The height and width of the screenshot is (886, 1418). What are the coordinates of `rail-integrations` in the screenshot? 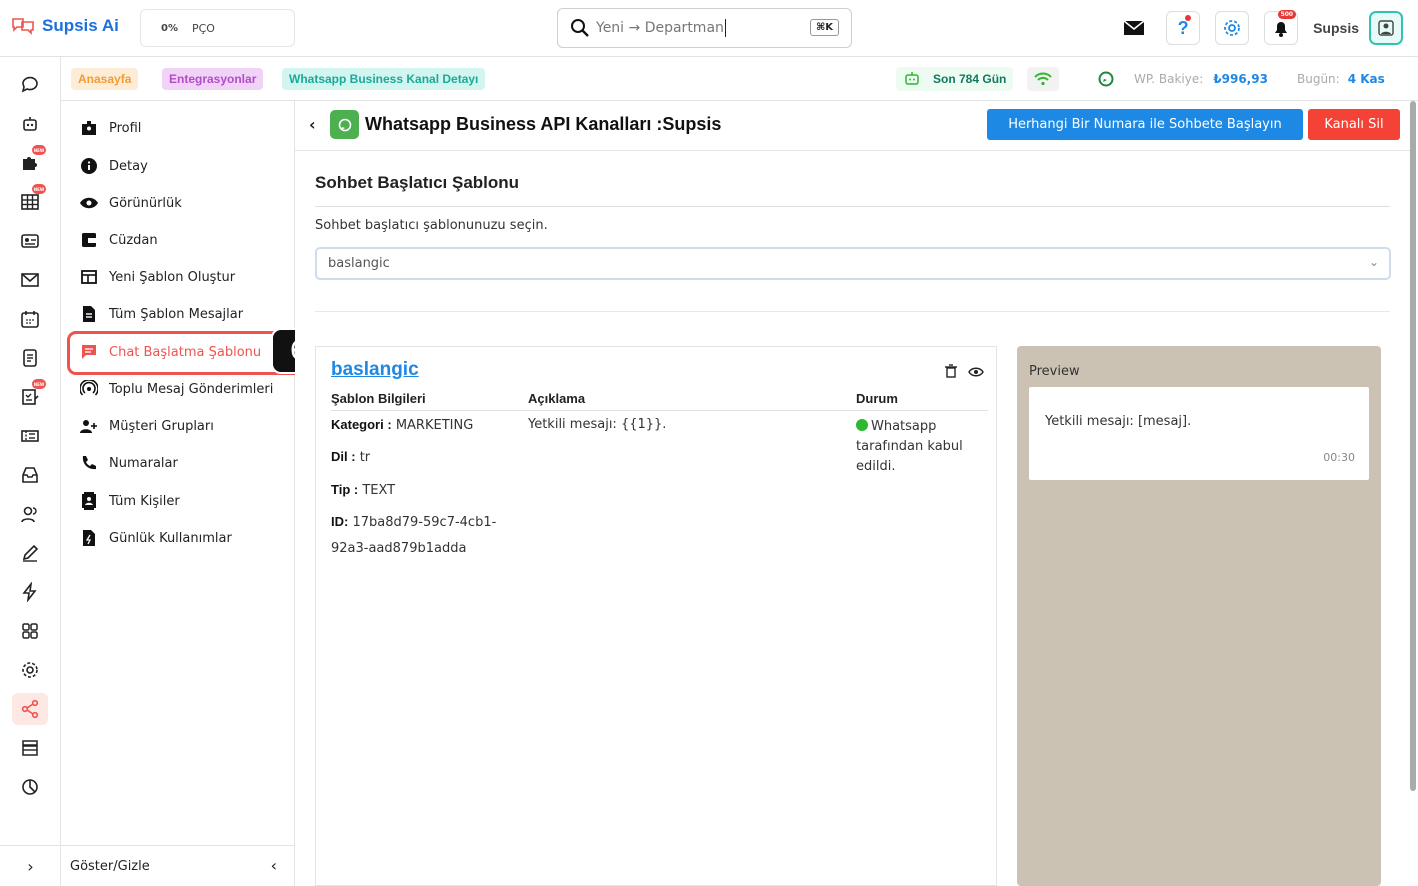 It's located at (30, 709).